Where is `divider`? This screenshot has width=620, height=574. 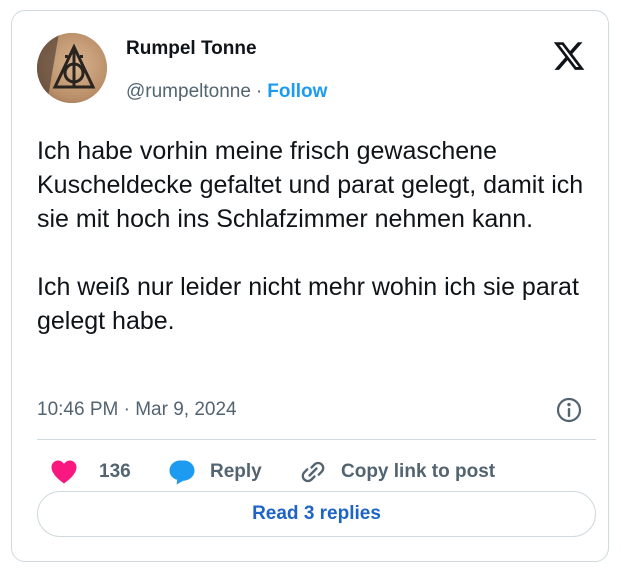
divider is located at coordinates (316, 439).